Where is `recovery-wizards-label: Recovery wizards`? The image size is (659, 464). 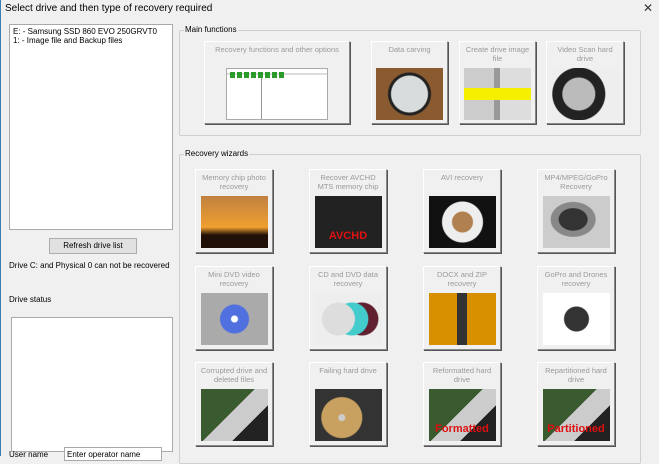 recovery-wizards-label: Recovery wizards is located at coordinates (217, 153).